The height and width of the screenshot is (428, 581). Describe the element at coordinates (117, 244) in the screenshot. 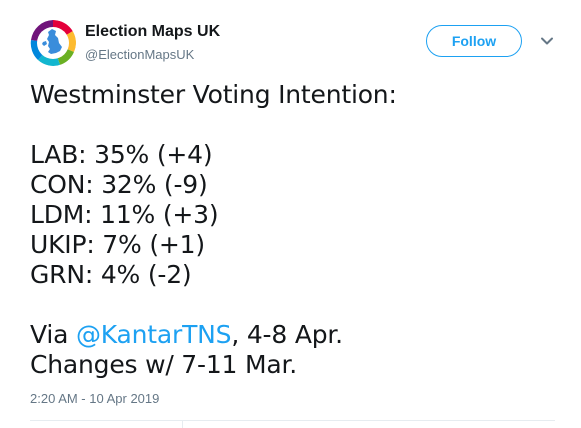

I see `result-ukip: UKIP: 7% (+1)` at that location.